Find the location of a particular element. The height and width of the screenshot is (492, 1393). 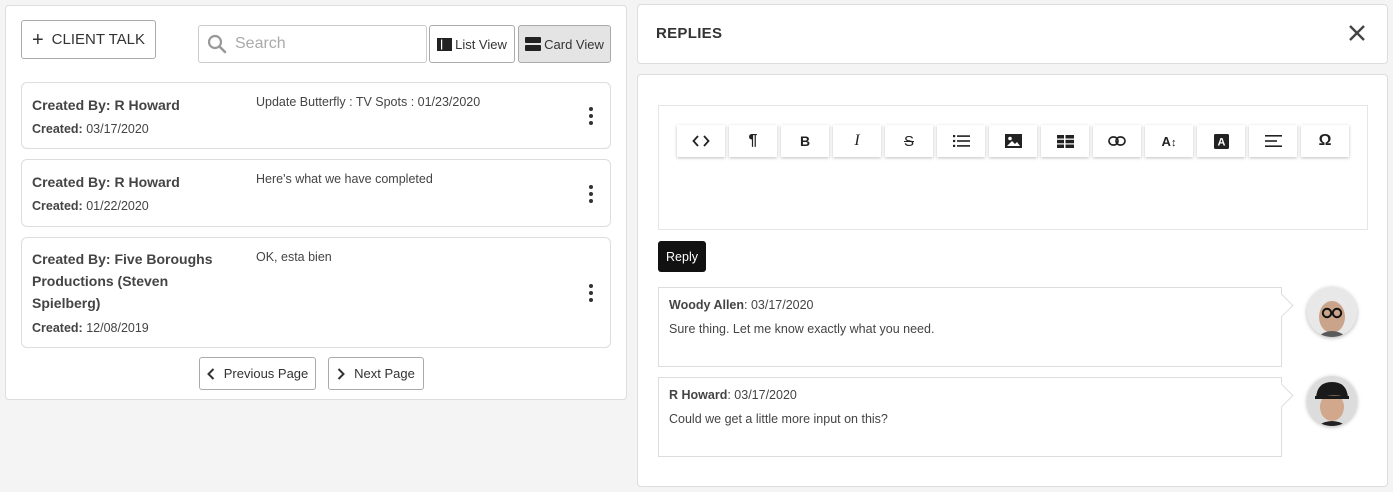

image-icon is located at coordinates (1013, 141).